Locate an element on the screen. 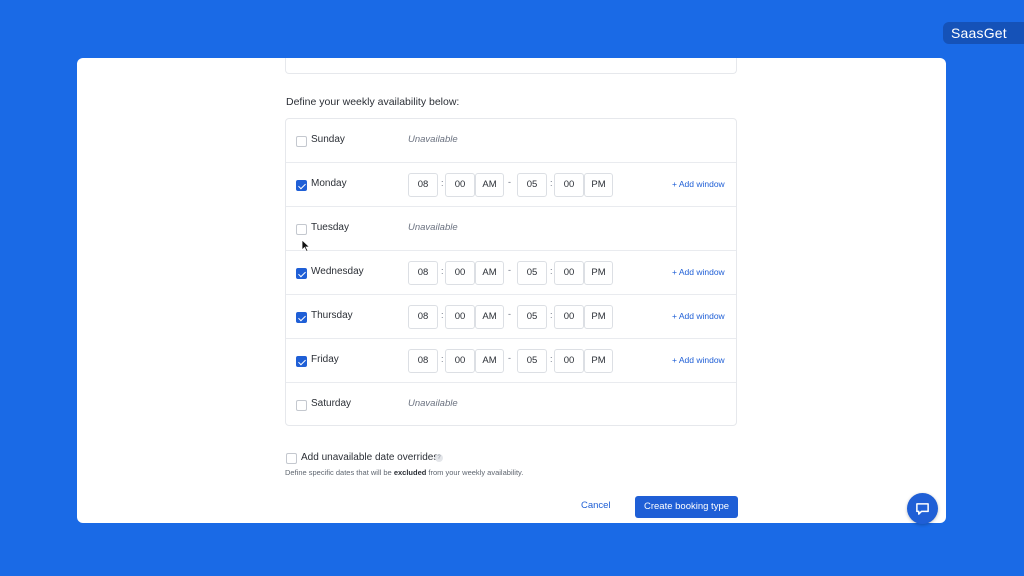 The width and height of the screenshot is (1024, 576). wednesday-checkbox is located at coordinates (301, 273).